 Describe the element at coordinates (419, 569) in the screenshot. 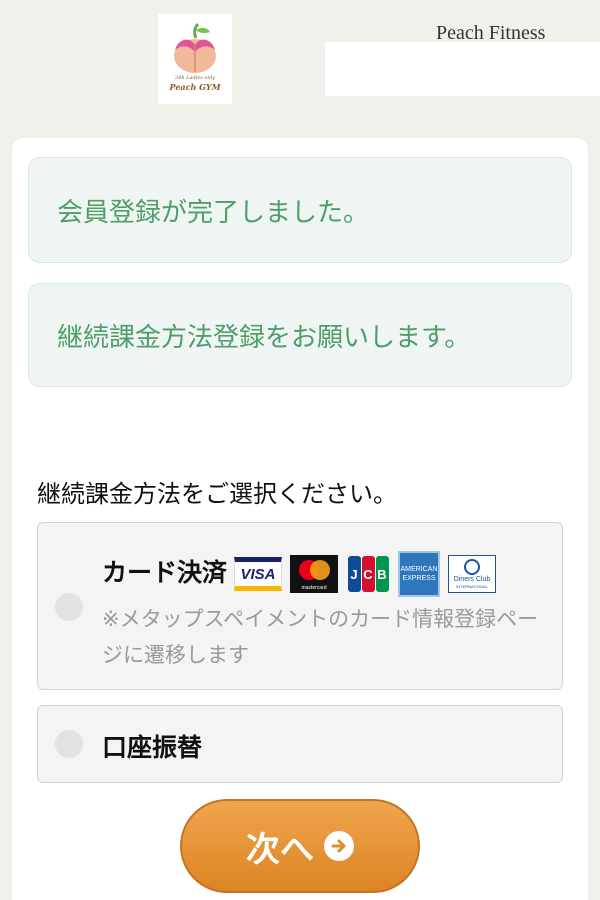

I see `amex-text-top: AMERICAN` at that location.